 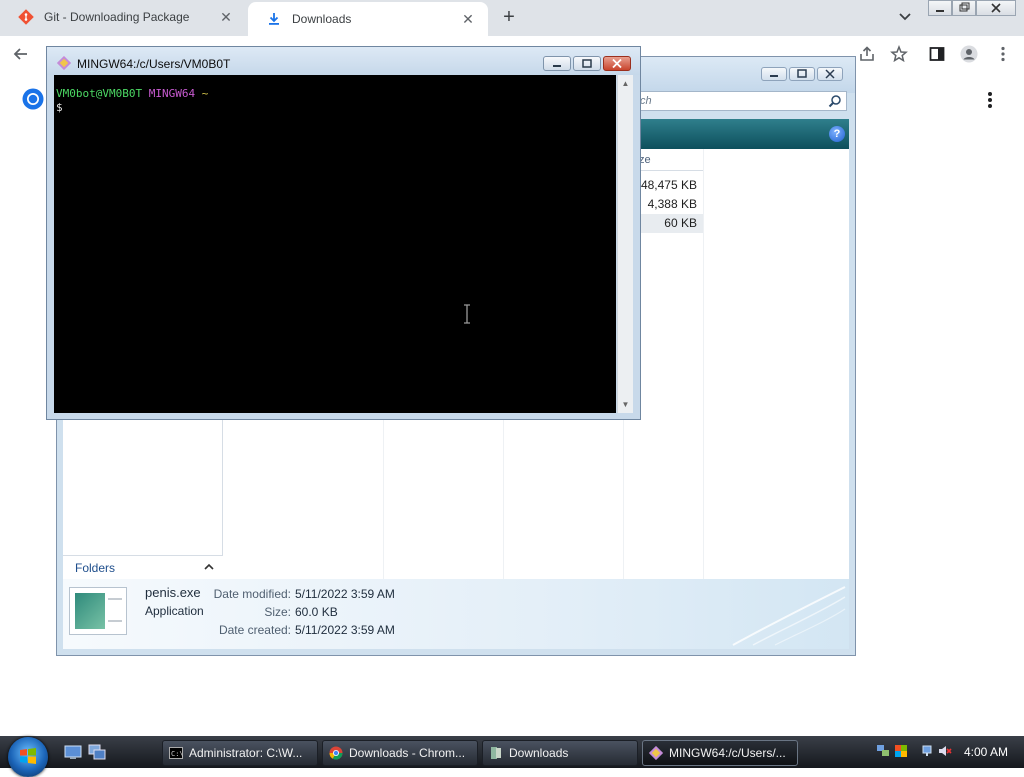 I want to click on clock: 4:00 AM, so click(x=986, y=752).